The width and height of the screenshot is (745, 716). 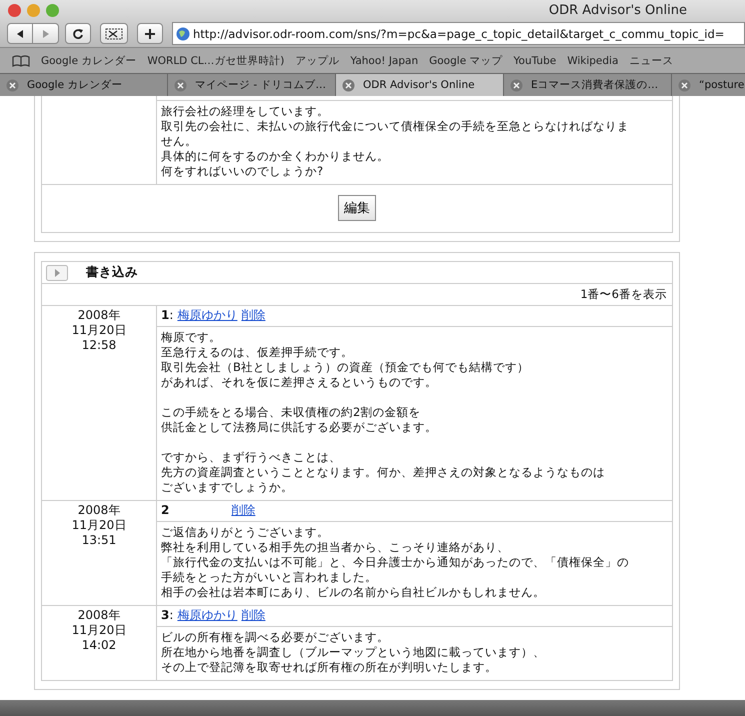 What do you see at coordinates (592, 60) in the screenshot?
I see `bookmark-link: Wikipedia` at bounding box center [592, 60].